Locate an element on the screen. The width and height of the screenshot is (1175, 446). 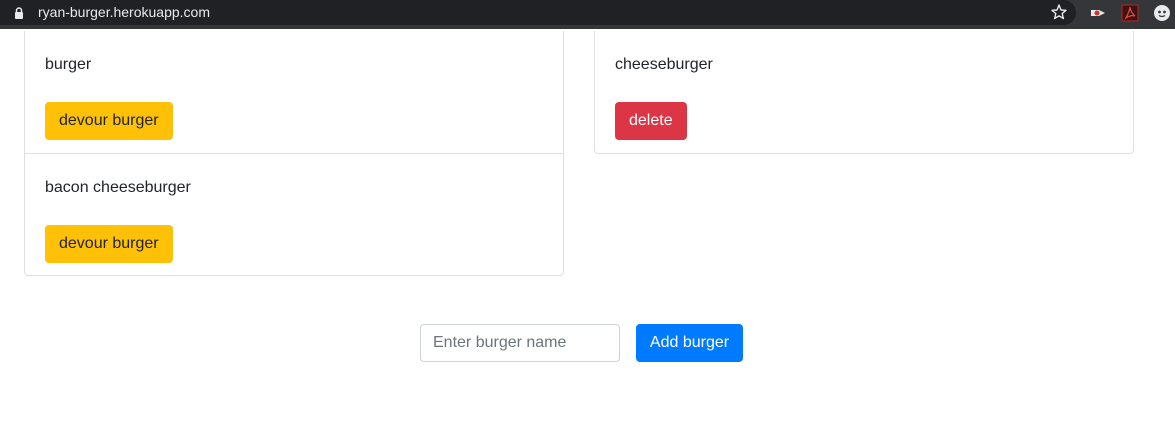
profile-avatar-icon is located at coordinates (1162, 13).